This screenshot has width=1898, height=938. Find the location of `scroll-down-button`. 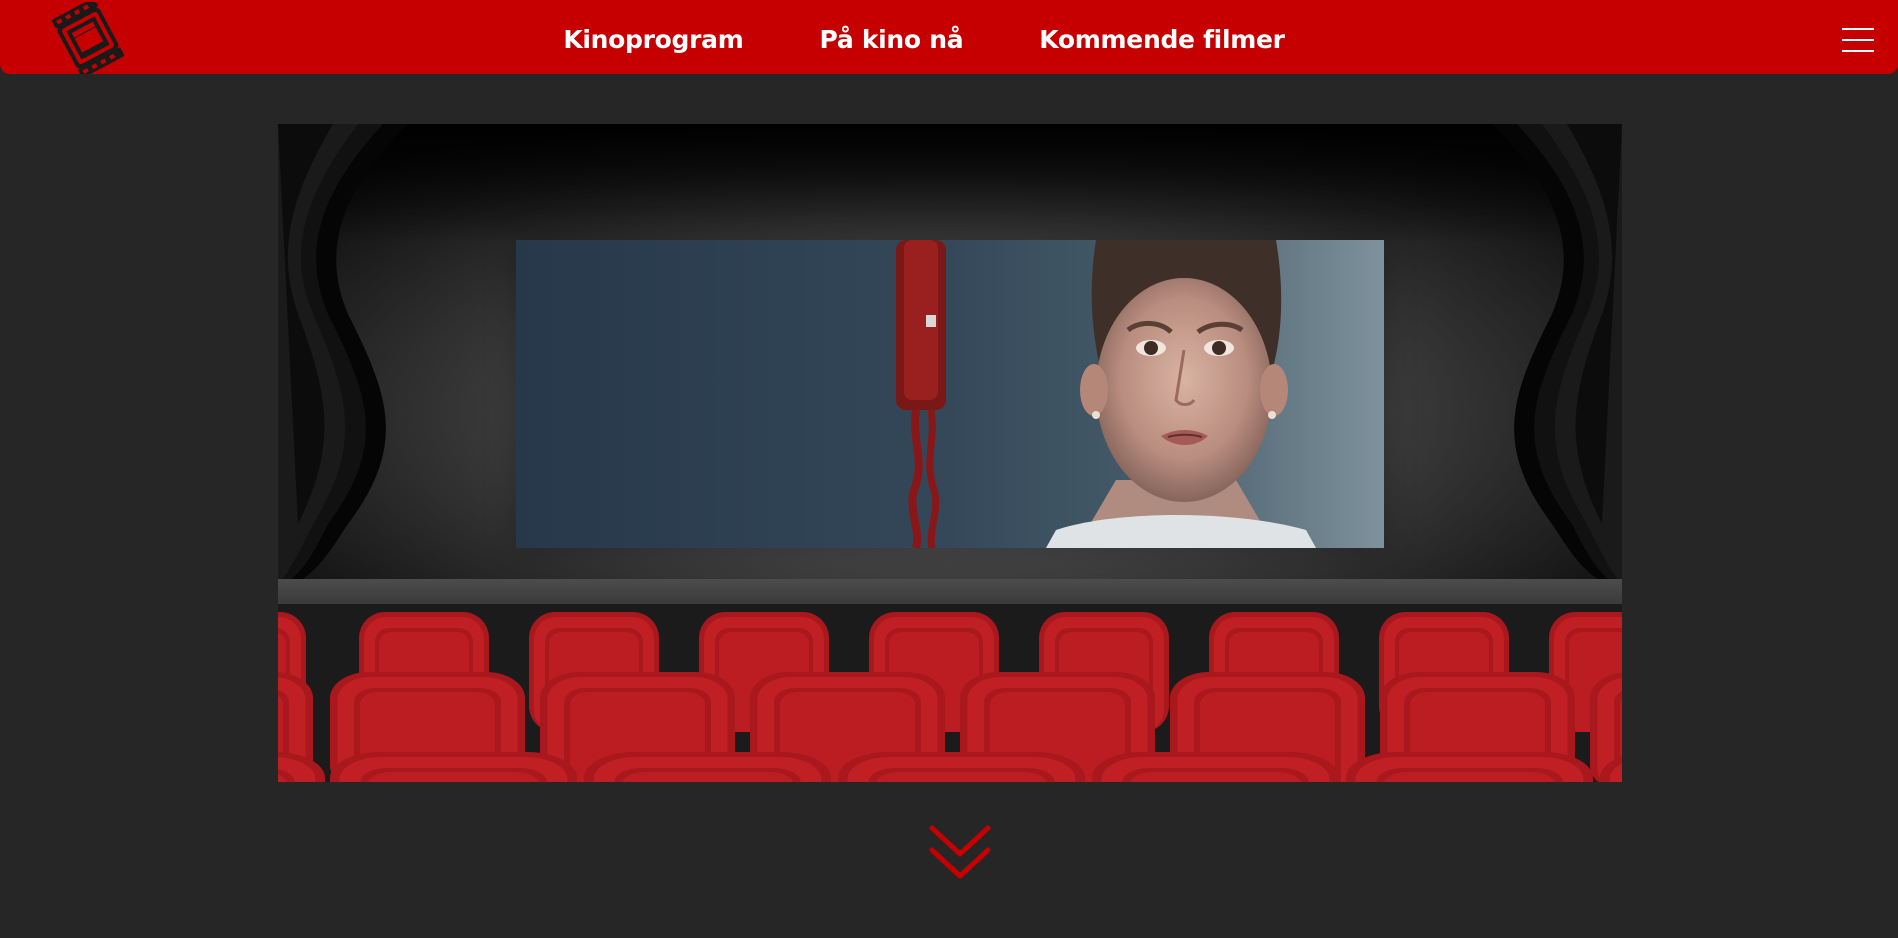

scroll-down-button is located at coordinates (960, 853).